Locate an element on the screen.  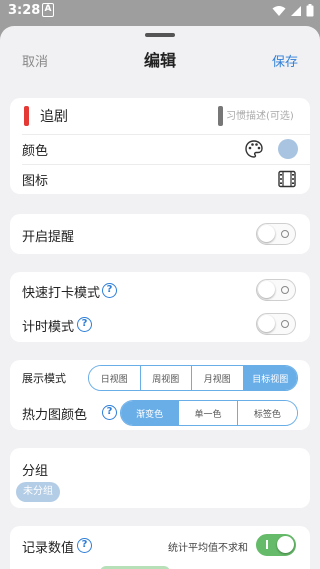
heatmap-color-segmented: 渐变色 单一色 标签色 is located at coordinates (209, 413).